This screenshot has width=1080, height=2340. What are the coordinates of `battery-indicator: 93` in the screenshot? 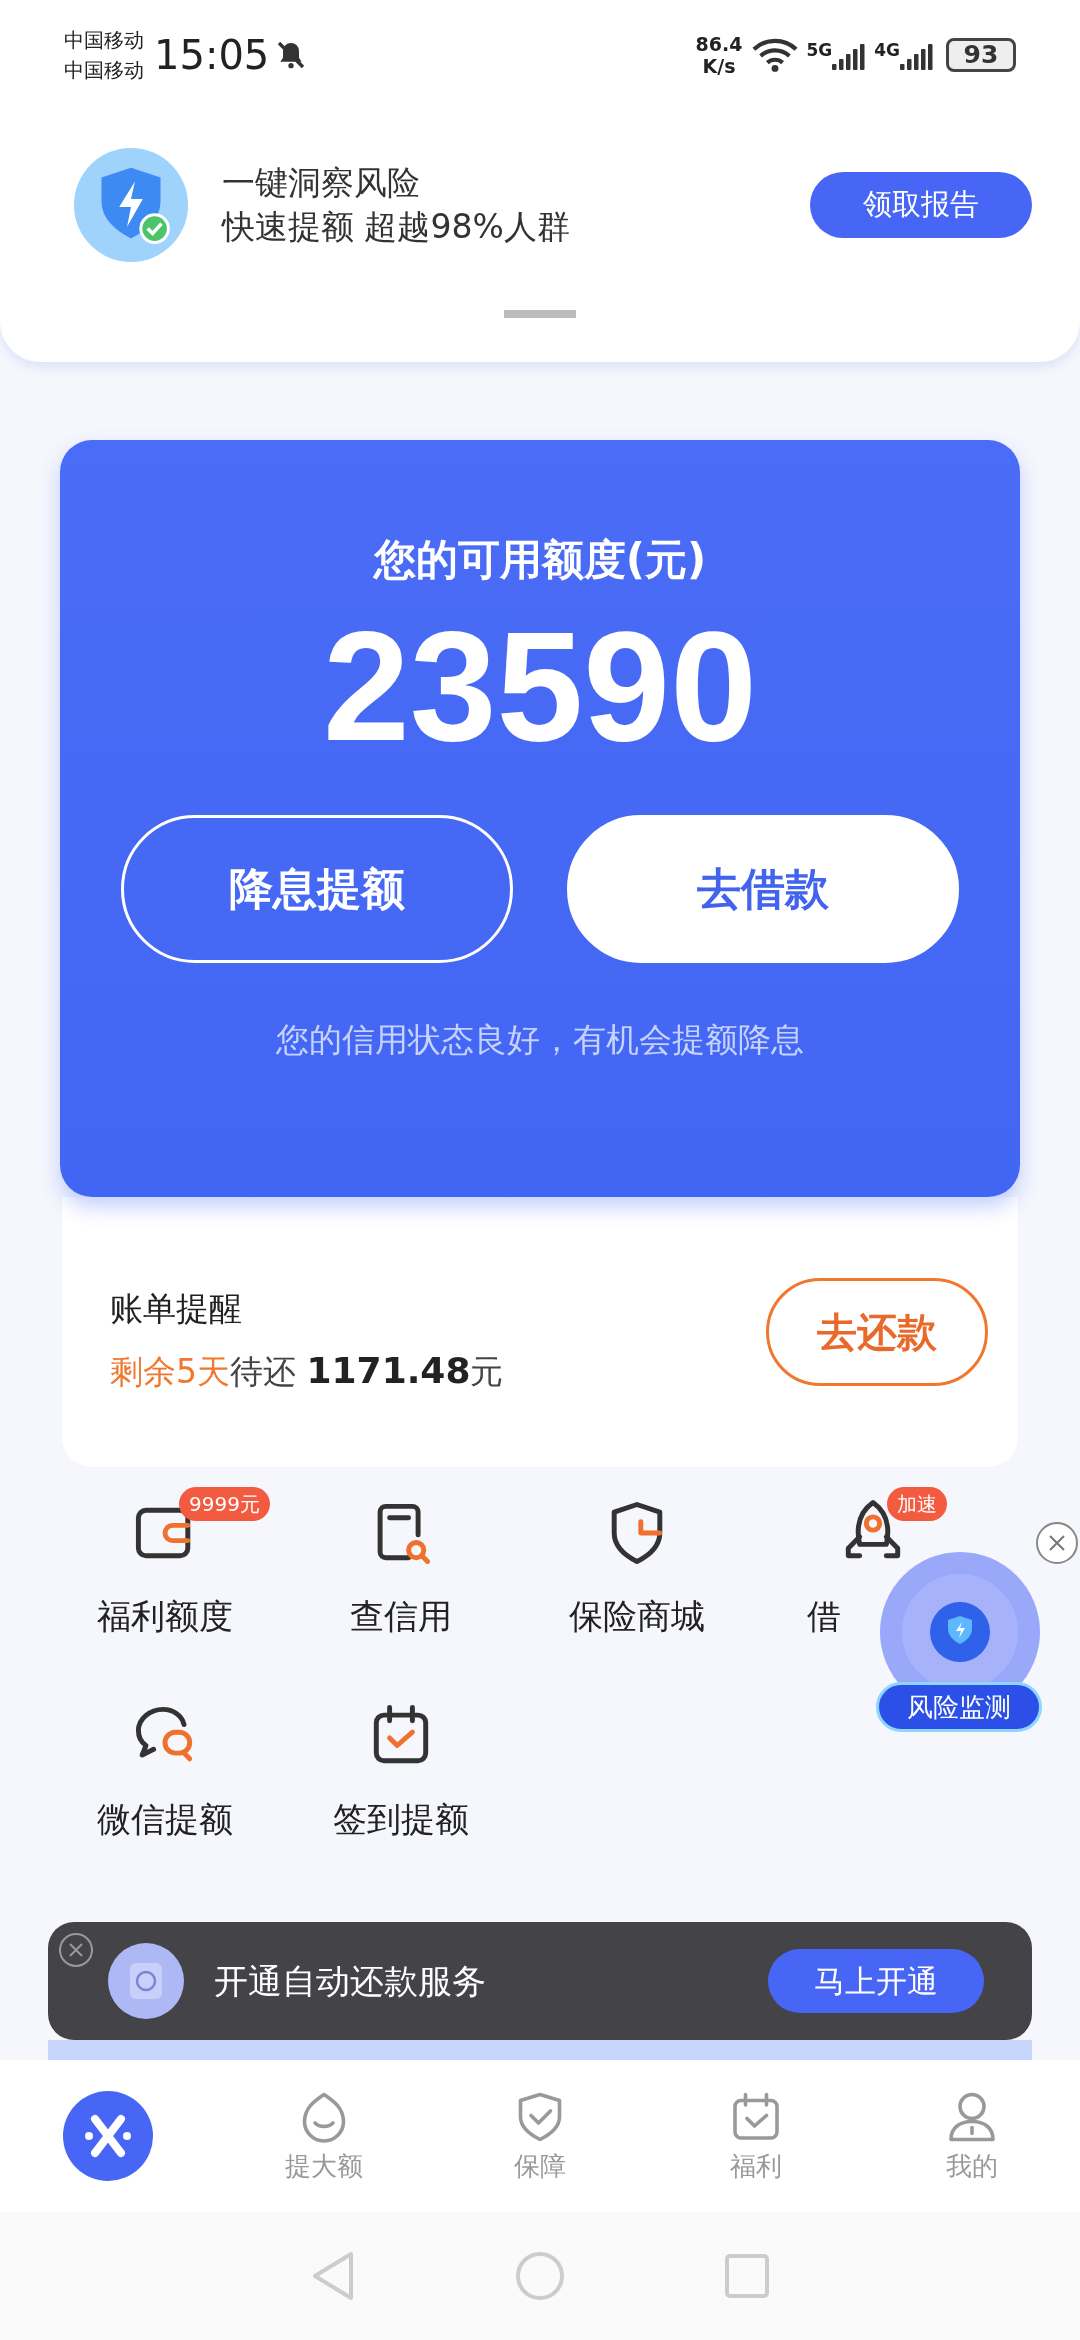 It's located at (981, 55).